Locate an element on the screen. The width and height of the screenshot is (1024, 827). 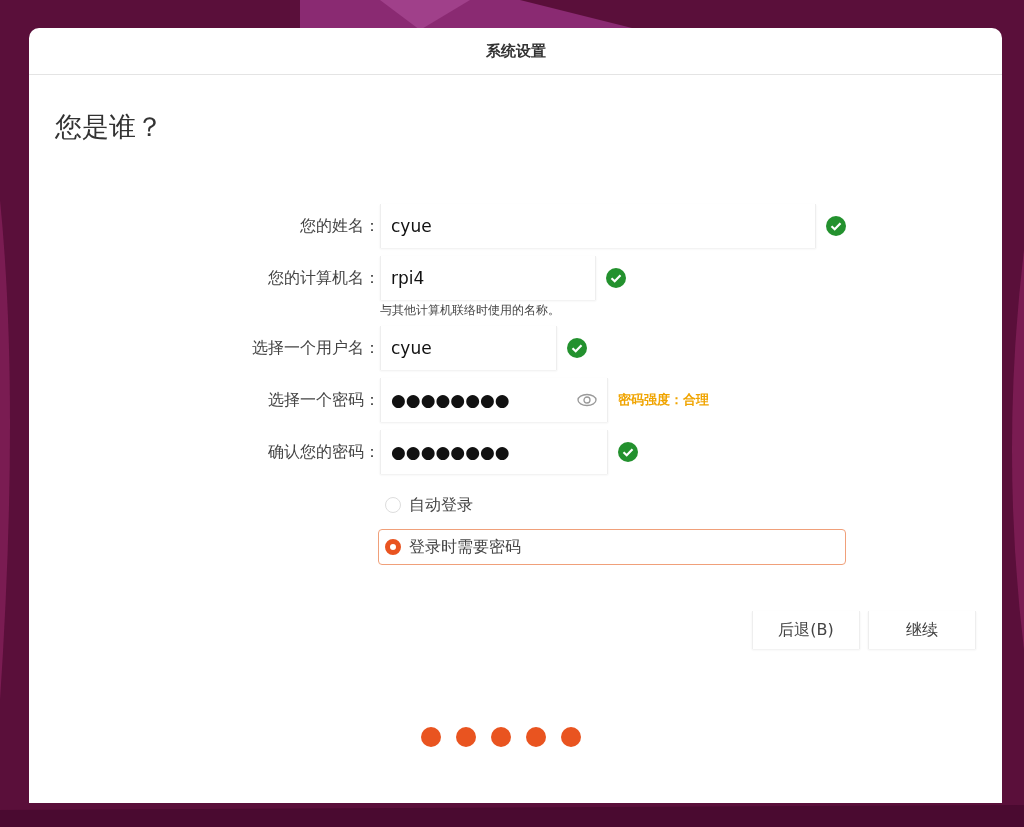
field-label: 选择一个用户名： is located at coordinates (315, 348).